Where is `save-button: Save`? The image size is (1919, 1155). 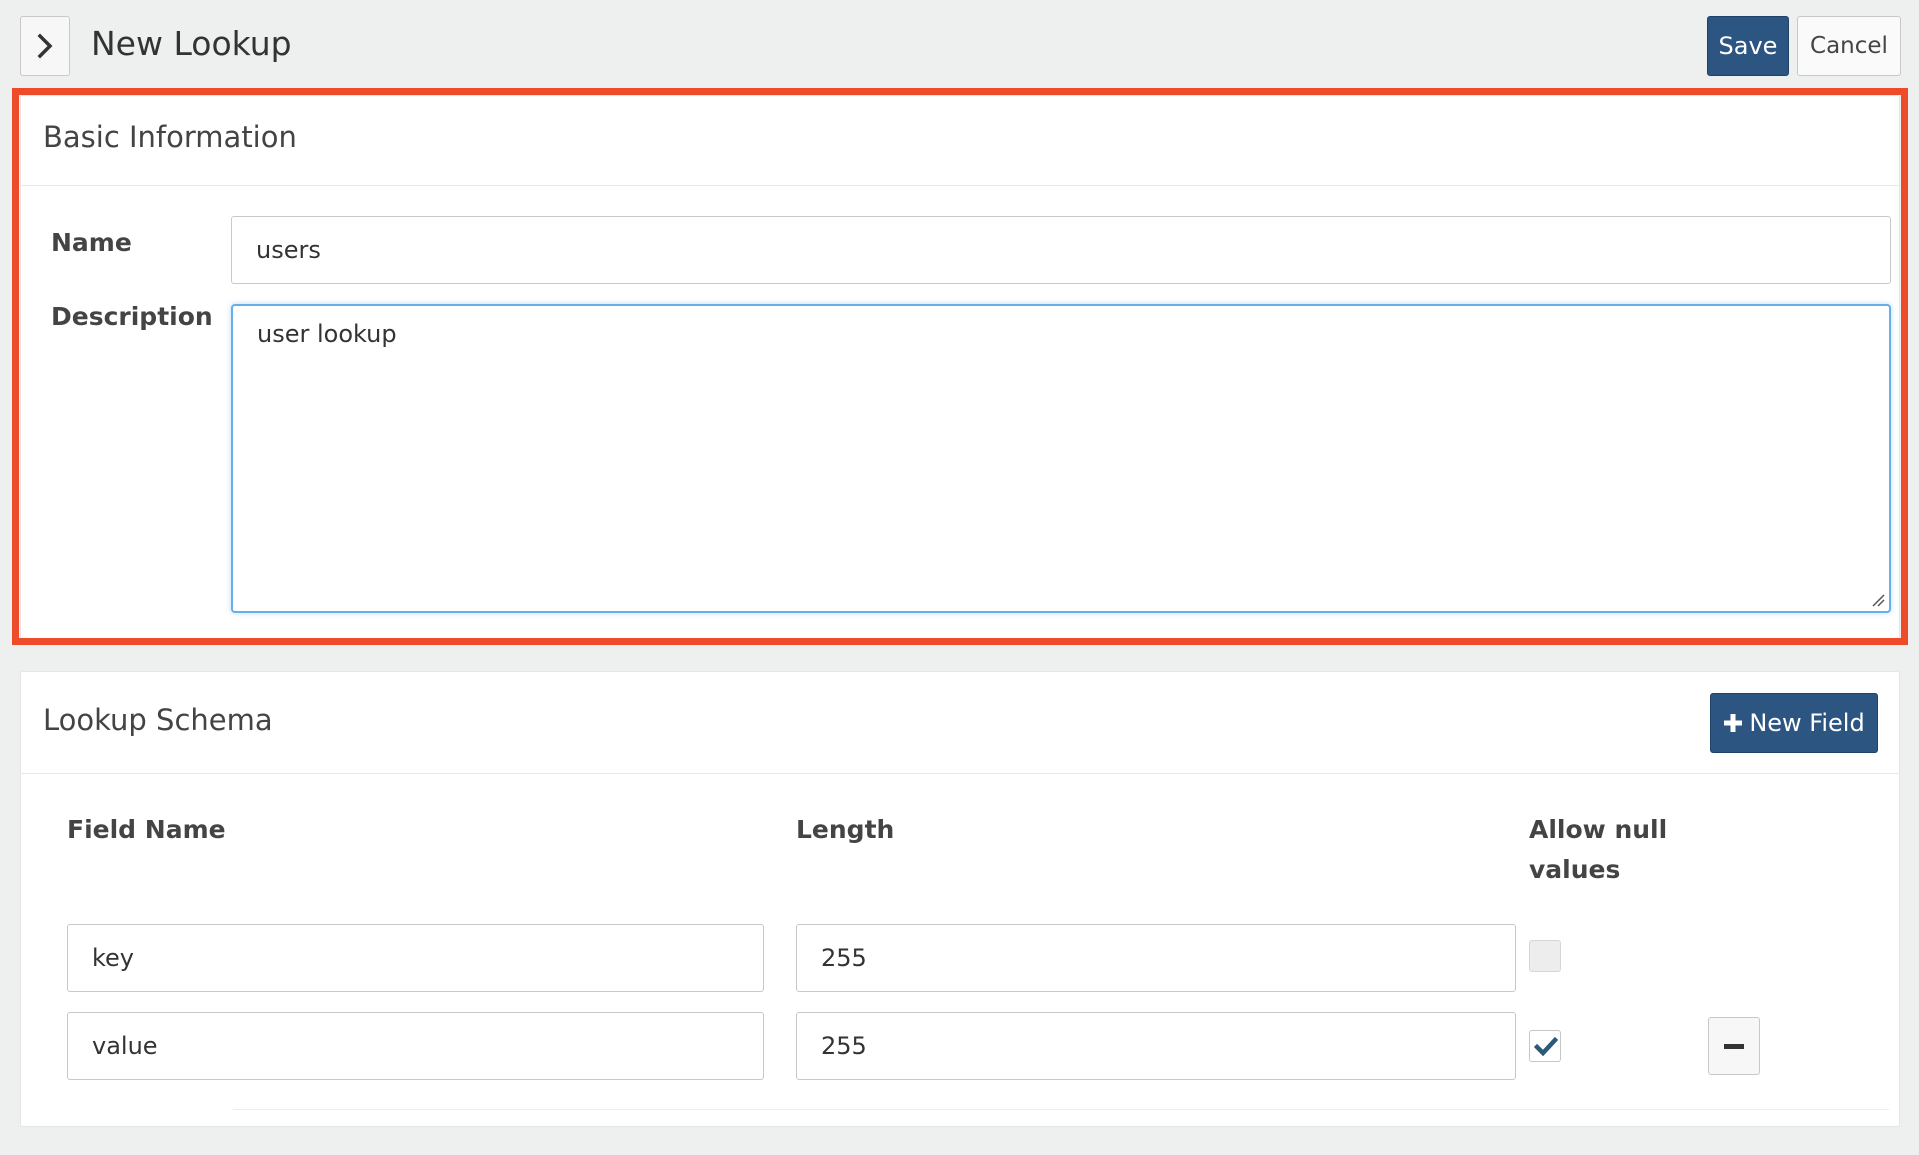
save-button: Save is located at coordinates (1748, 46).